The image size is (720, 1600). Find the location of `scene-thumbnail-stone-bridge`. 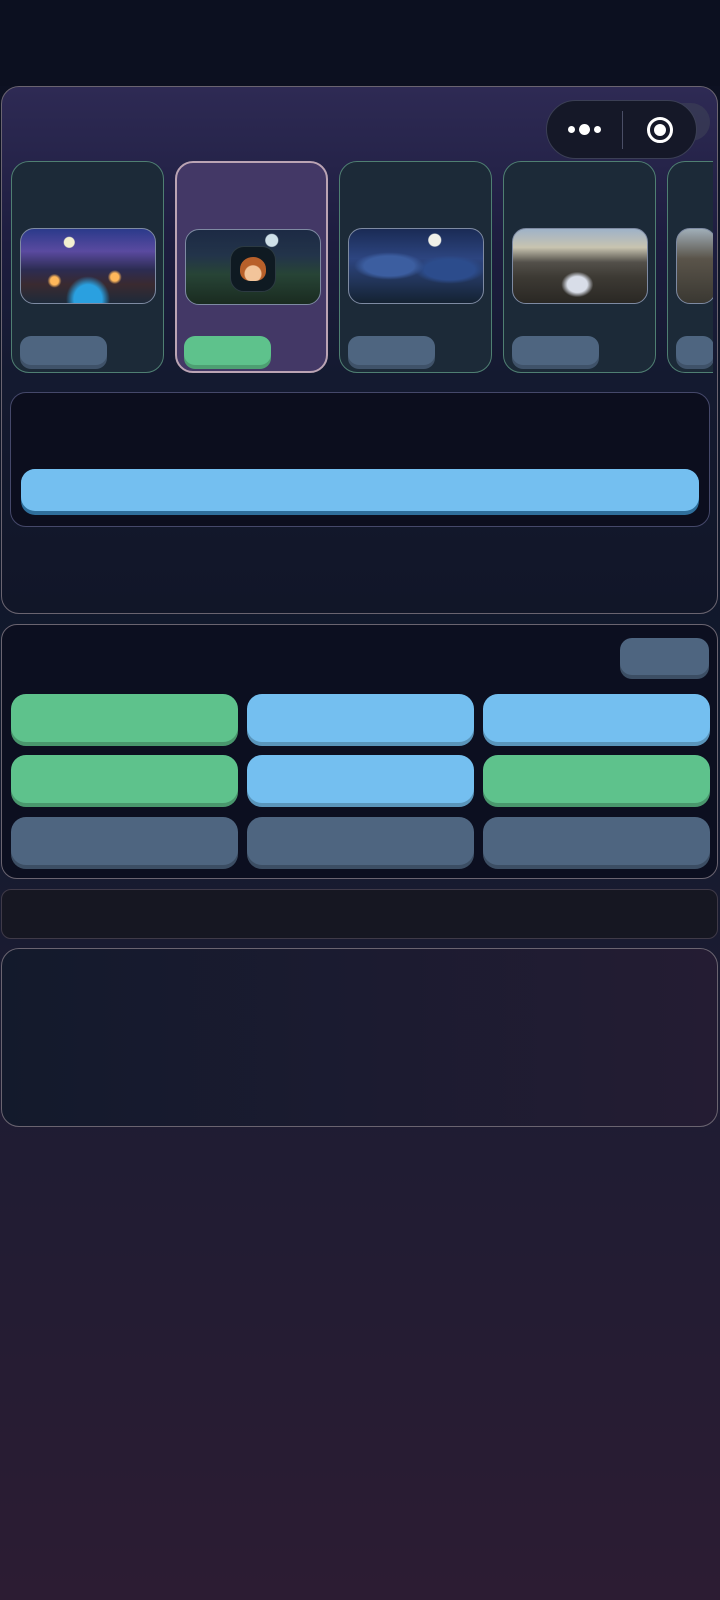

scene-thumbnail-stone-bridge is located at coordinates (580, 266).